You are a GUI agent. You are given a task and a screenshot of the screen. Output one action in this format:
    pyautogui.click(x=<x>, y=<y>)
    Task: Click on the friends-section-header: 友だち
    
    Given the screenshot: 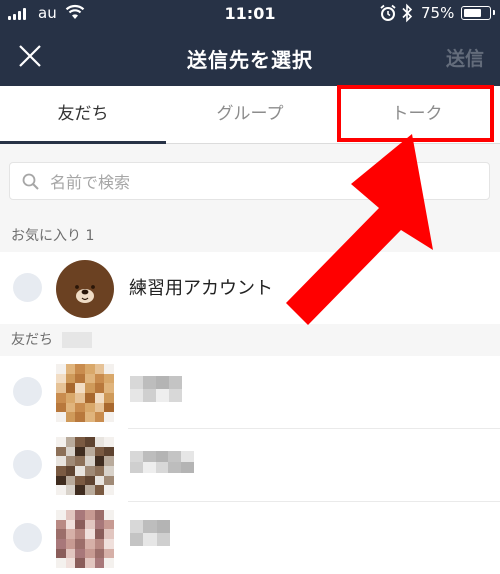 What is the action you would take?
    pyautogui.click(x=250, y=340)
    